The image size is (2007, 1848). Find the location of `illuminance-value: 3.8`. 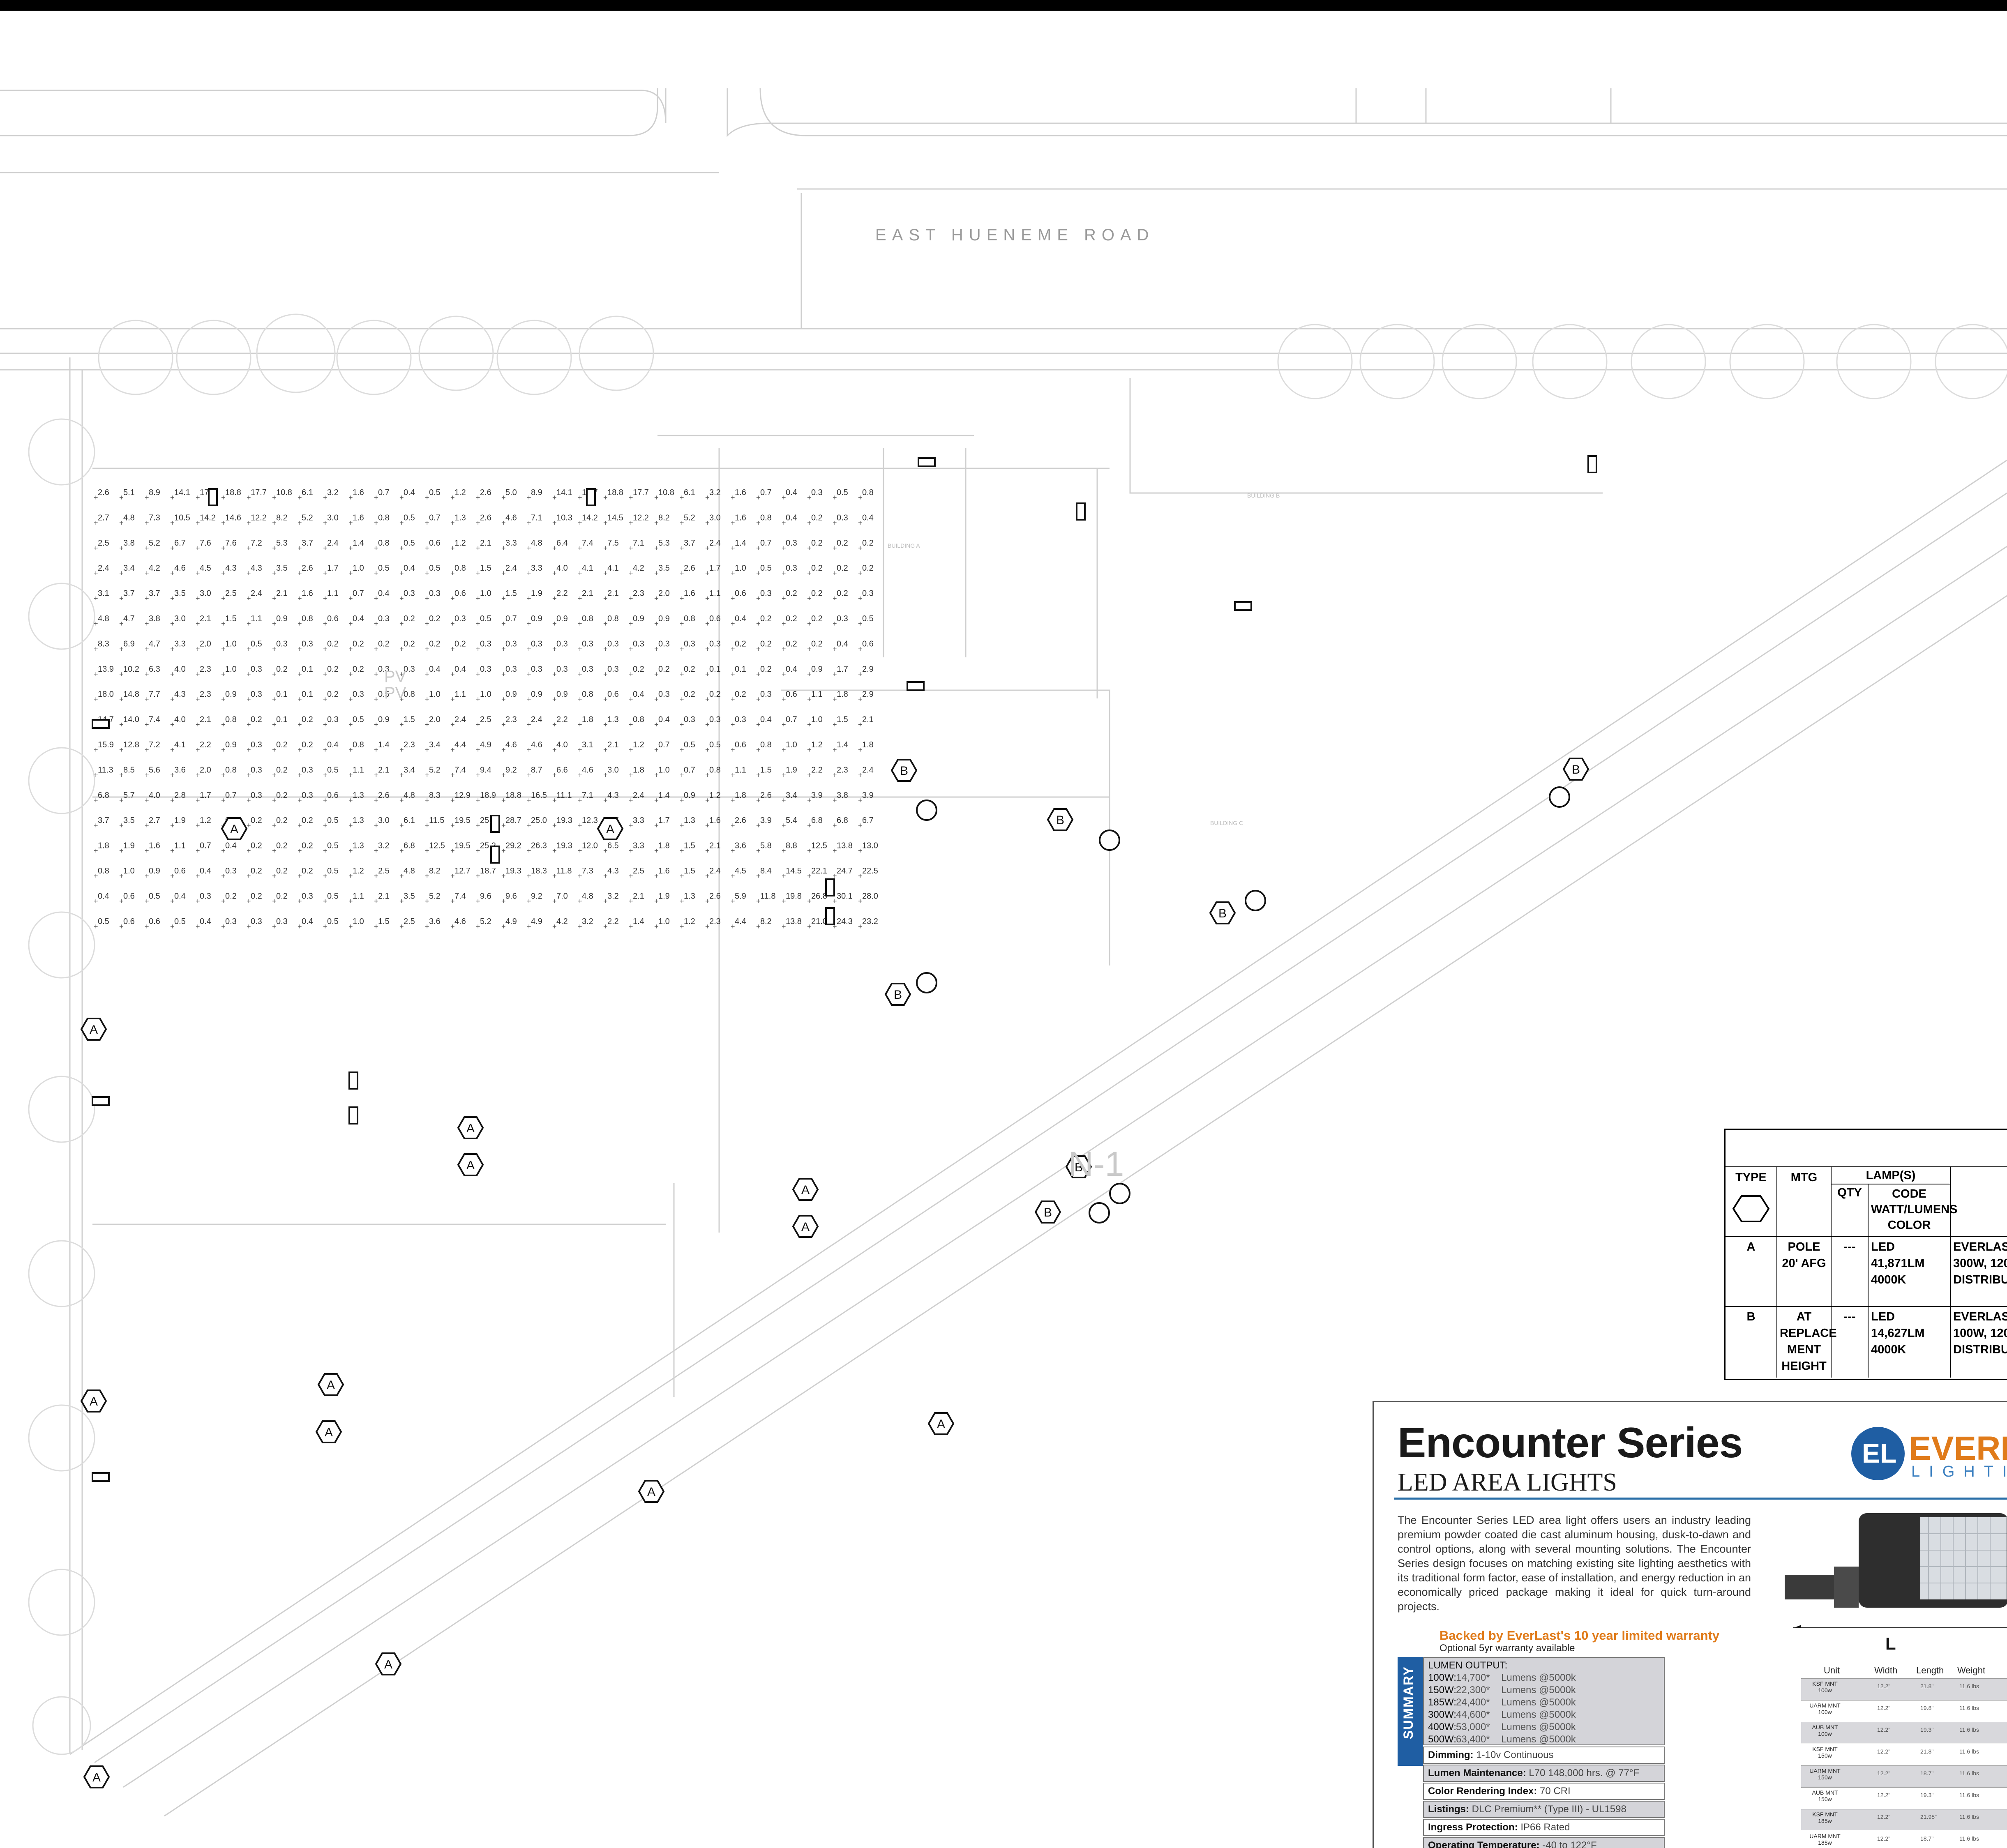

illuminance-value: 3.8 is located at coordinates (155, 619).